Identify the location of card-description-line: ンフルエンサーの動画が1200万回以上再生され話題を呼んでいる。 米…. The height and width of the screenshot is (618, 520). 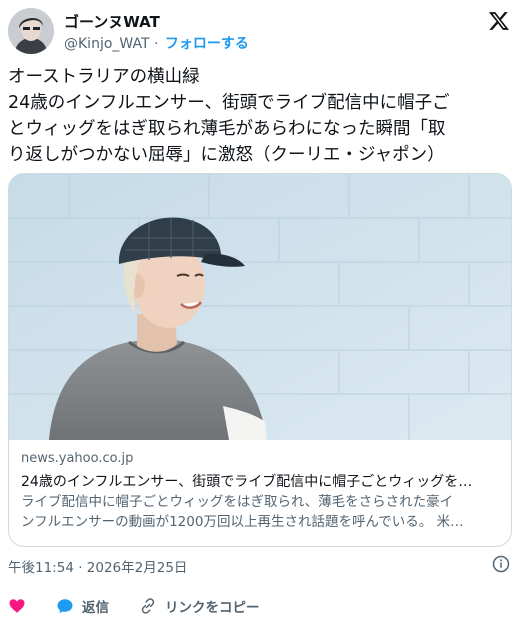
(242, 522).